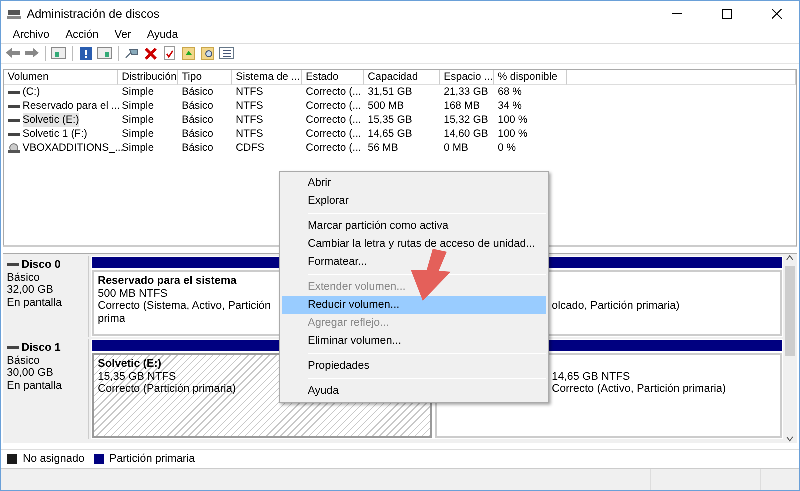 This screenshot has height=491, width=800. I want to click on scroll-down-icon, so click(790, 439).